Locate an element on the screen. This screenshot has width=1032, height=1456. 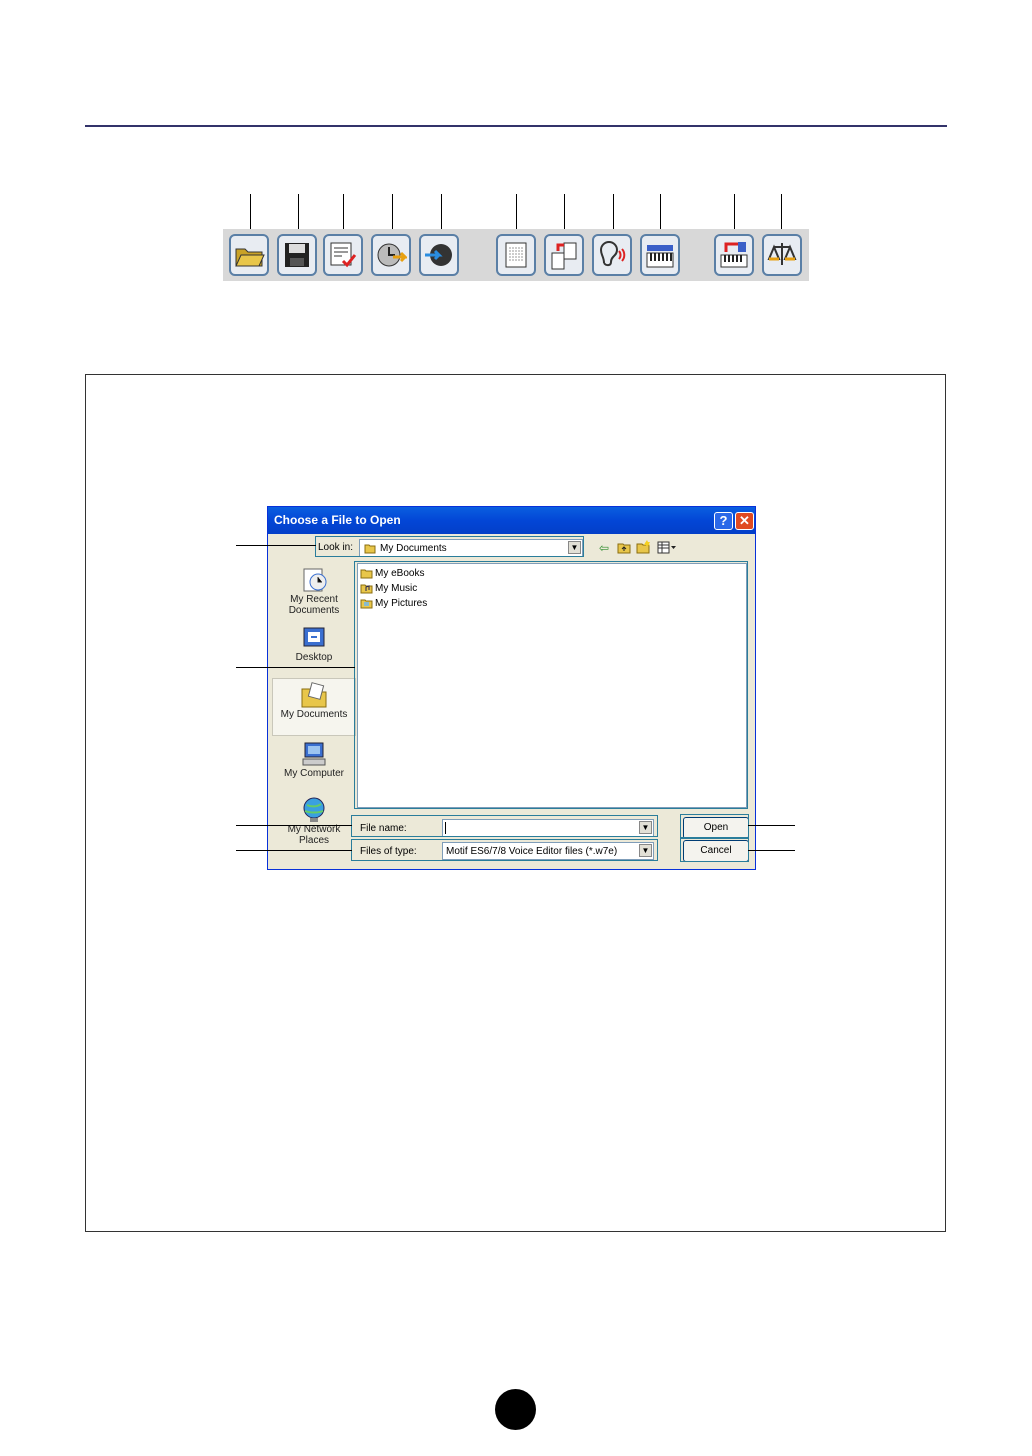
network-places-icon is located at coordinates (314, 809).